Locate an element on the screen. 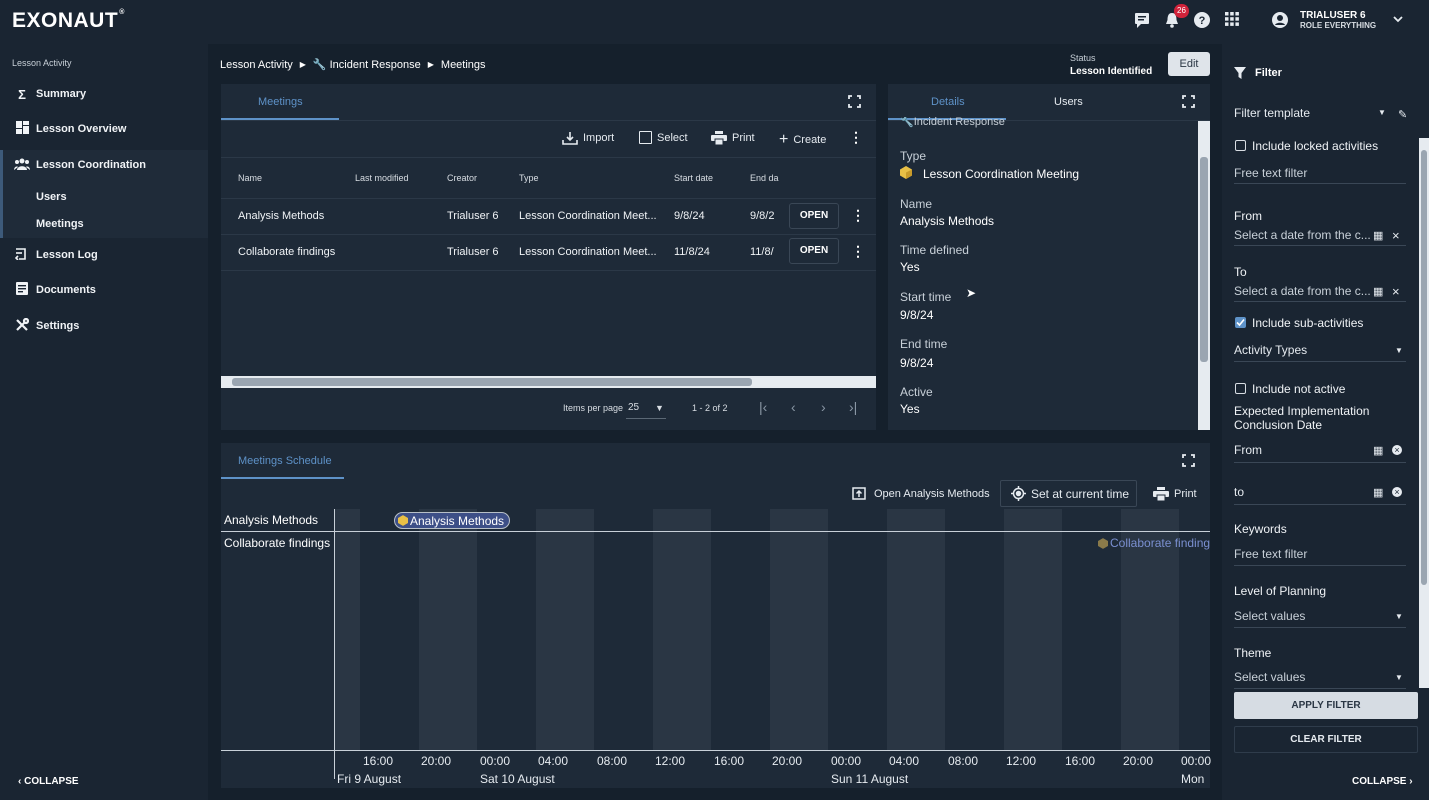 This screenshot has height=800, width=1429. select-button: Select is located at coordinates (663, 137).